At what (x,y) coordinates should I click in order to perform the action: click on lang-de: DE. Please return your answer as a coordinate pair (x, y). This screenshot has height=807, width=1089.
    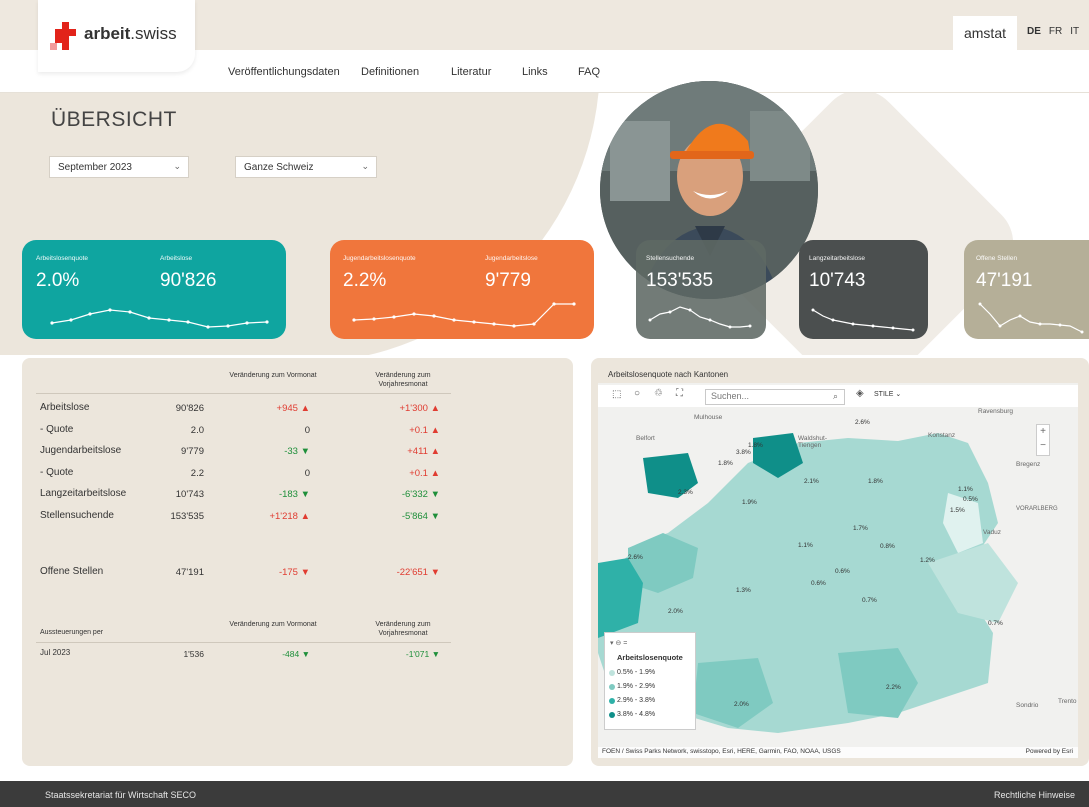
    Looking at the image, I should click on (1034, 31).